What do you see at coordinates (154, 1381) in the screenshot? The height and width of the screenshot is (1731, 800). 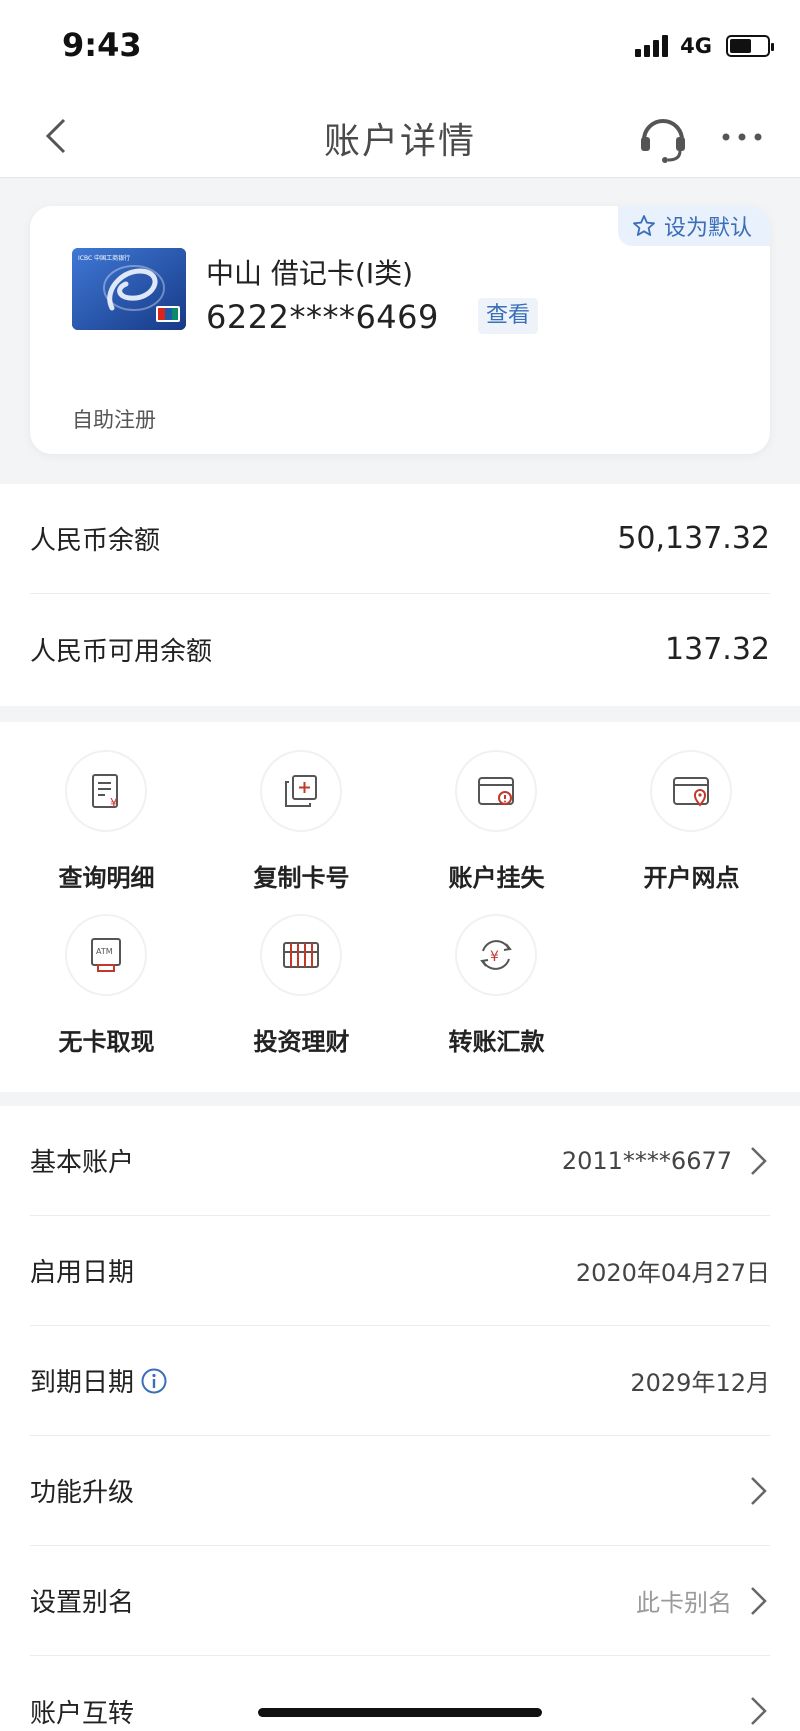 I see `info-icon` at bounding box center [154, 1381].